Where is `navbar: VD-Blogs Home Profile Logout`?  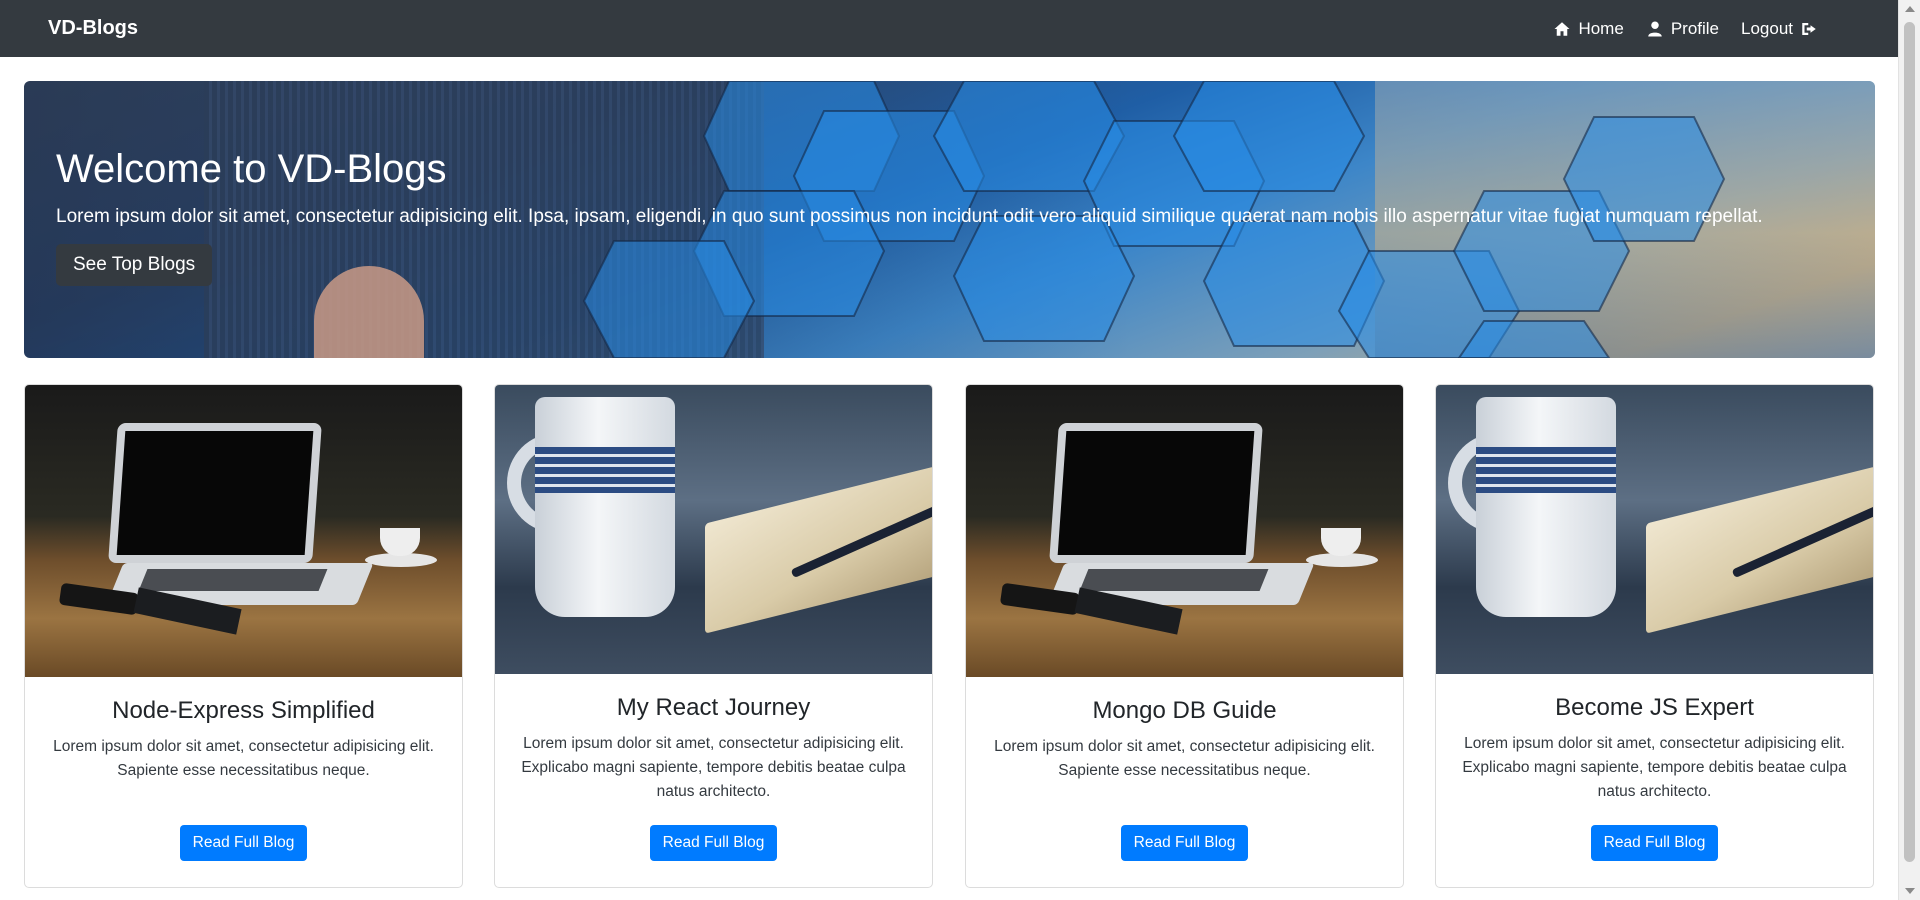 navbar: VD-Blogs Home Profile Logout is located at coordinates (949, 28).